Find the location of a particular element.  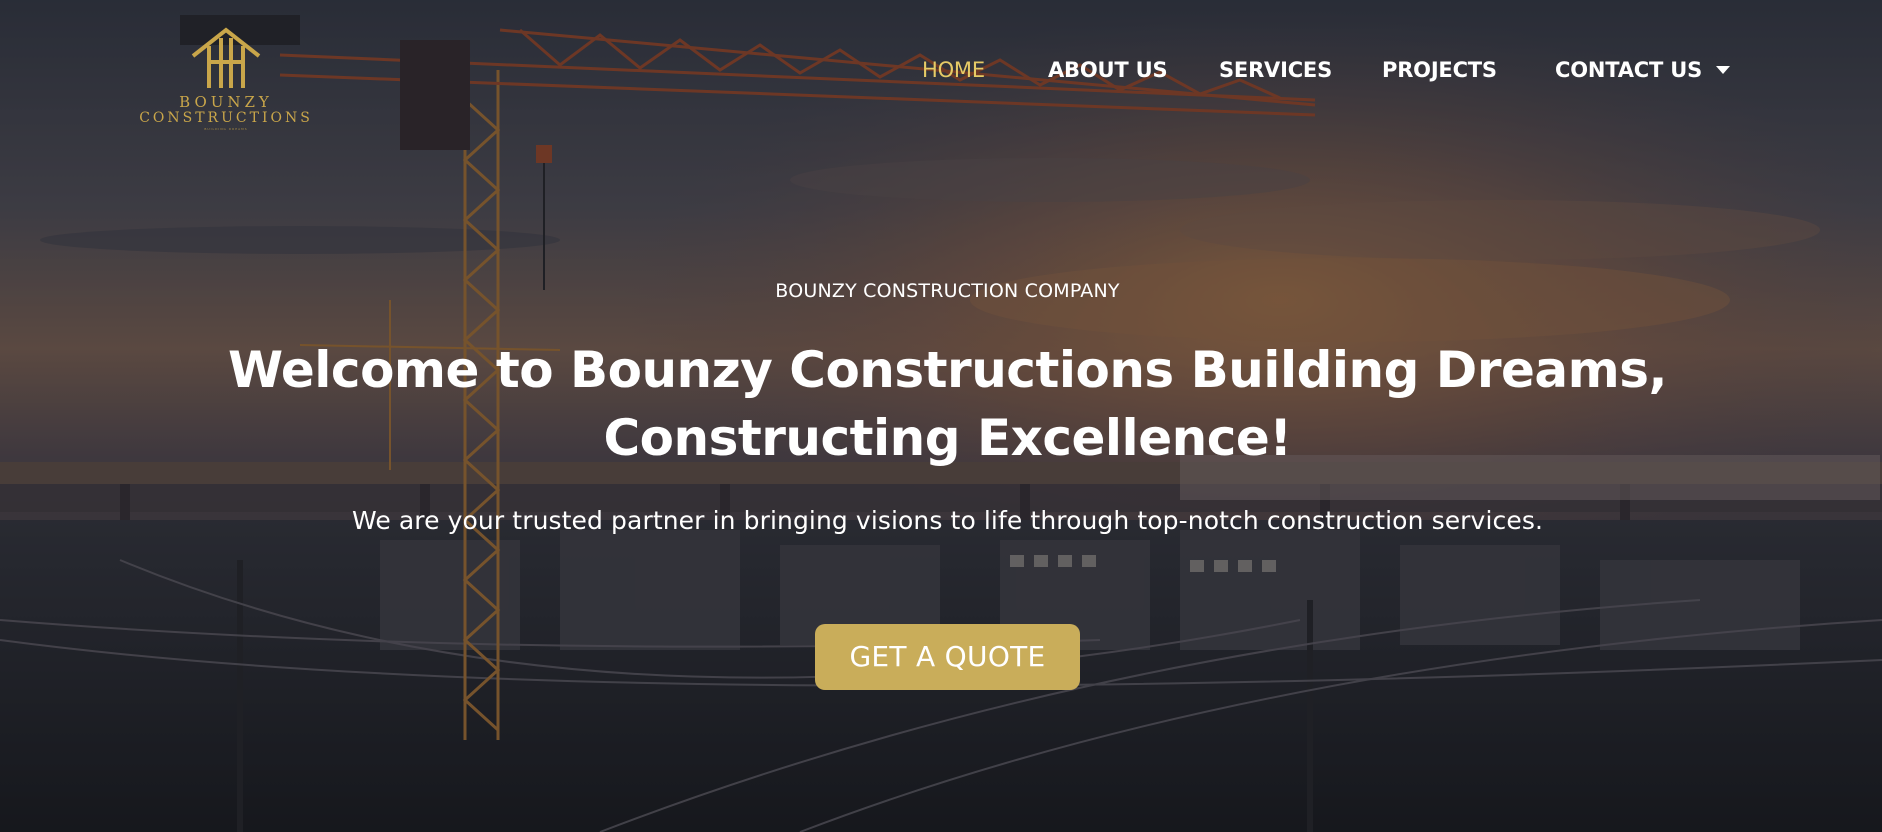

nav-item-contact-us: CONTACT US is located at coordinates (1643, 70).